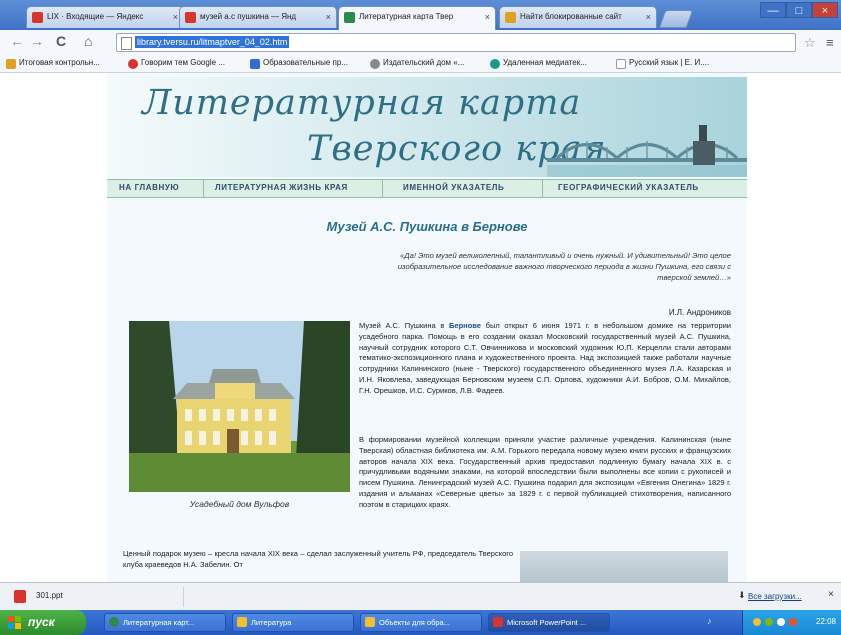  I want to click on volume-icon: ♪, so click(709, 621).